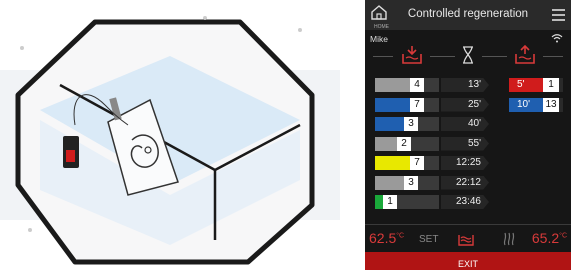 This screenshot has width=571, height=270. Describe the element at coordinates (528, 104) in the screenshot. I see `side-step-time: 10'` at that location.